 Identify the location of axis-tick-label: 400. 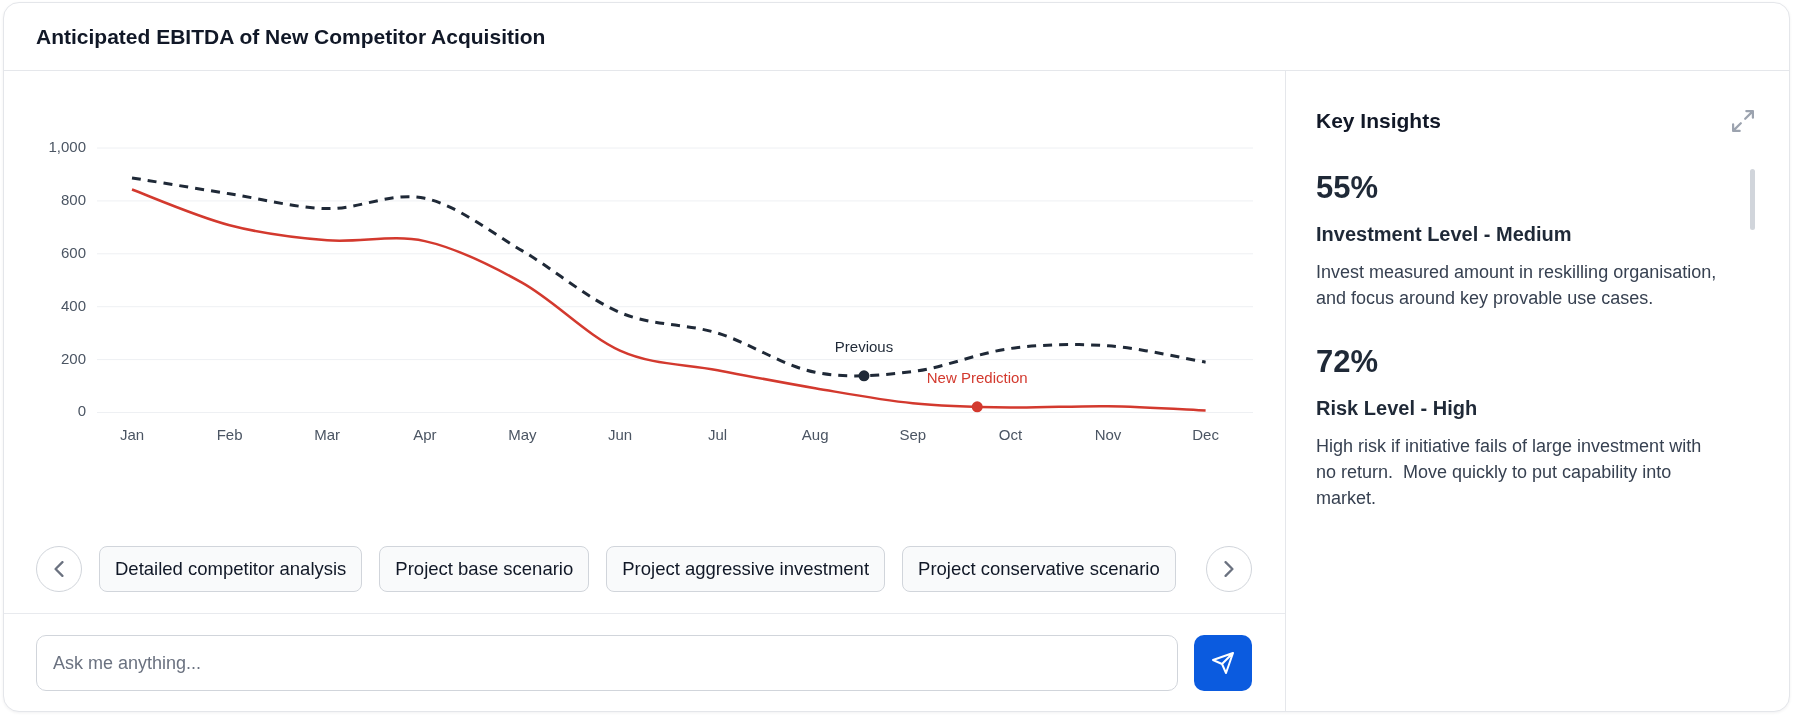
(73, 305).